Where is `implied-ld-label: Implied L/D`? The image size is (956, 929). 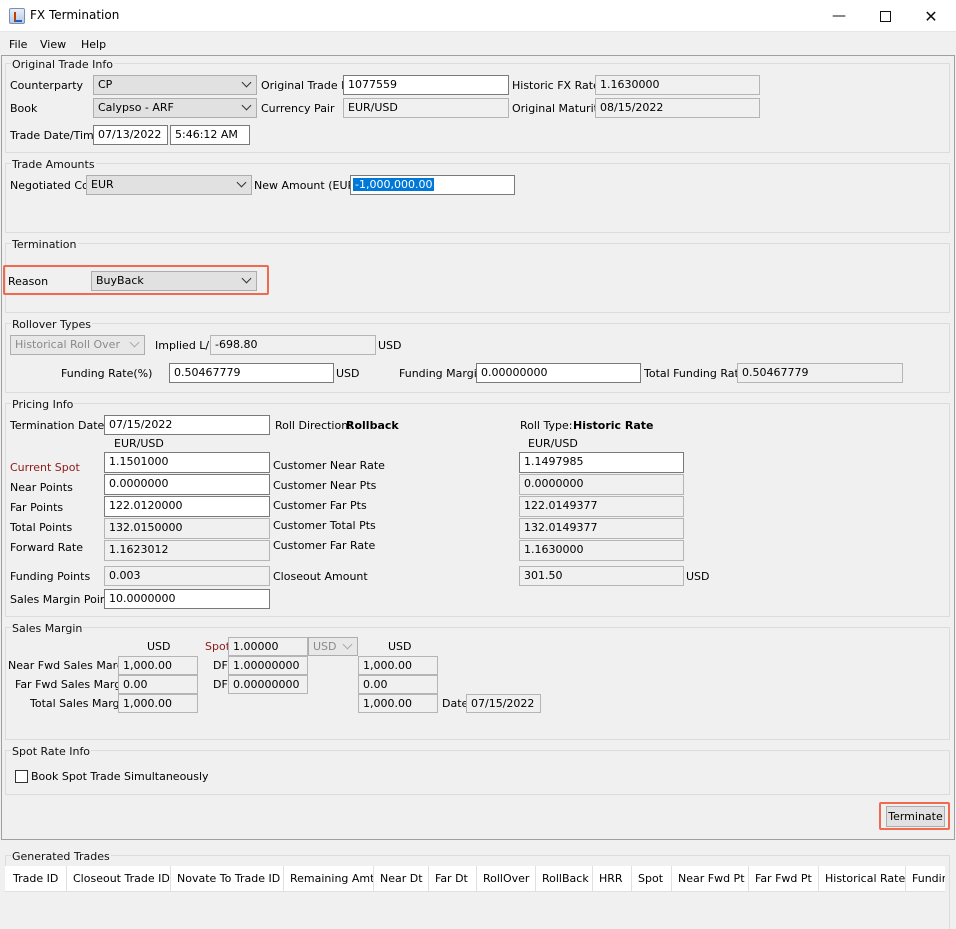
implied-ld-label: Implied L/D is located at coordinates (186, 345).